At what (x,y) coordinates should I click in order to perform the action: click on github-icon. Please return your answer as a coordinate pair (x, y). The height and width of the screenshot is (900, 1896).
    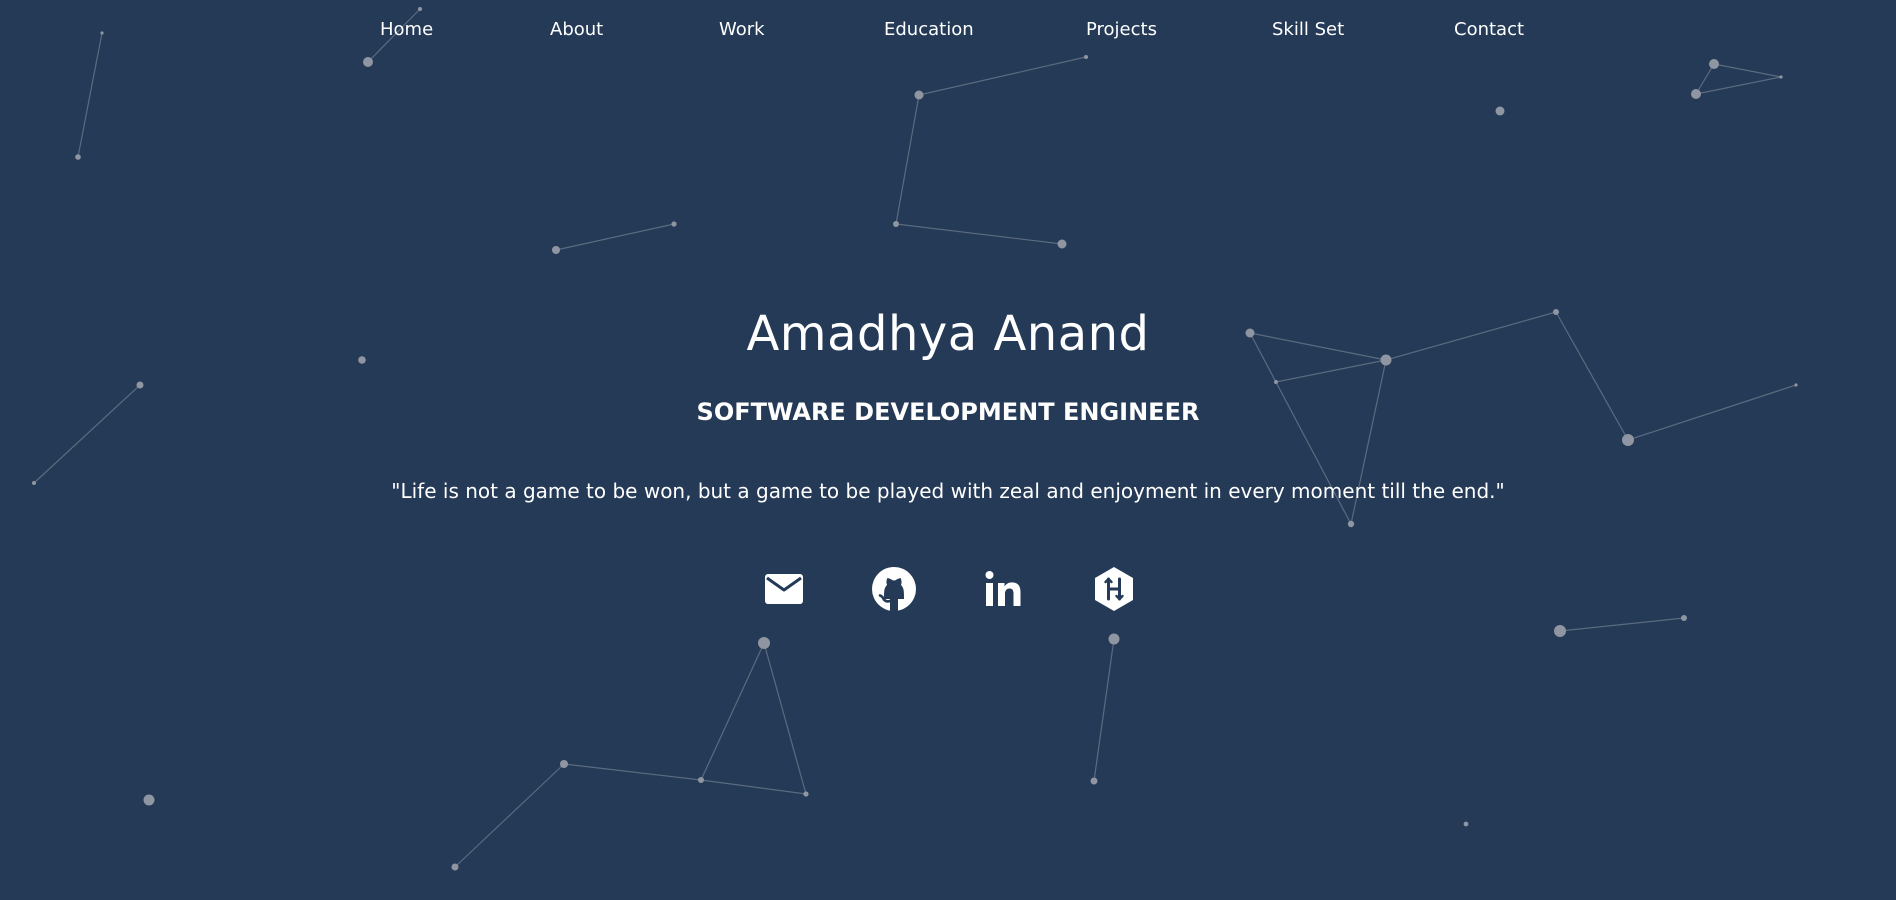
    Looking at the image, I should click on (894, 589).